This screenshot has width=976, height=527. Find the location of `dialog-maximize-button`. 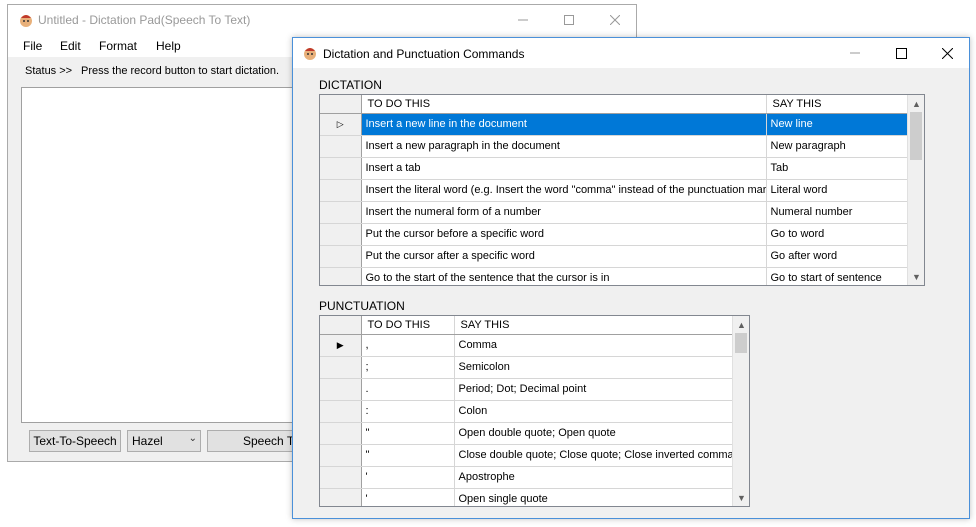

dialog-maximize-button is located at coordinates (901, 53).